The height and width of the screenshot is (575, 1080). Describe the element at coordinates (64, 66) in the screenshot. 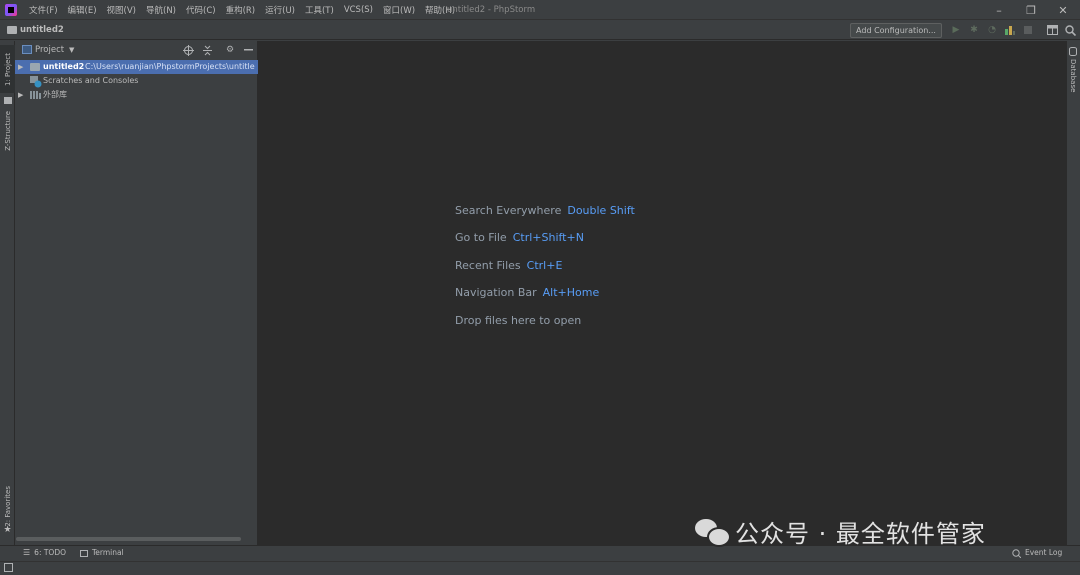

I see `tree-item-project-name: untitled2` at that location.